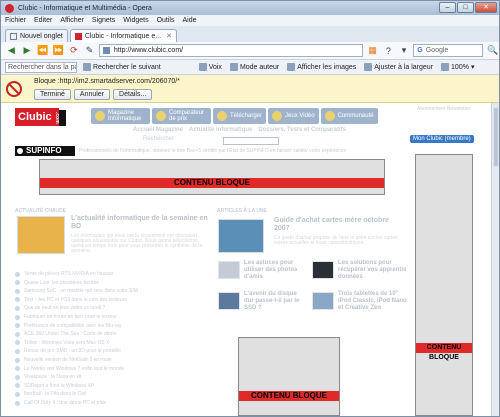  What do you see at coordinates (496, 137) in the screenshot?
I see `scrollbar-thumb` at bounding box center [496, 137].